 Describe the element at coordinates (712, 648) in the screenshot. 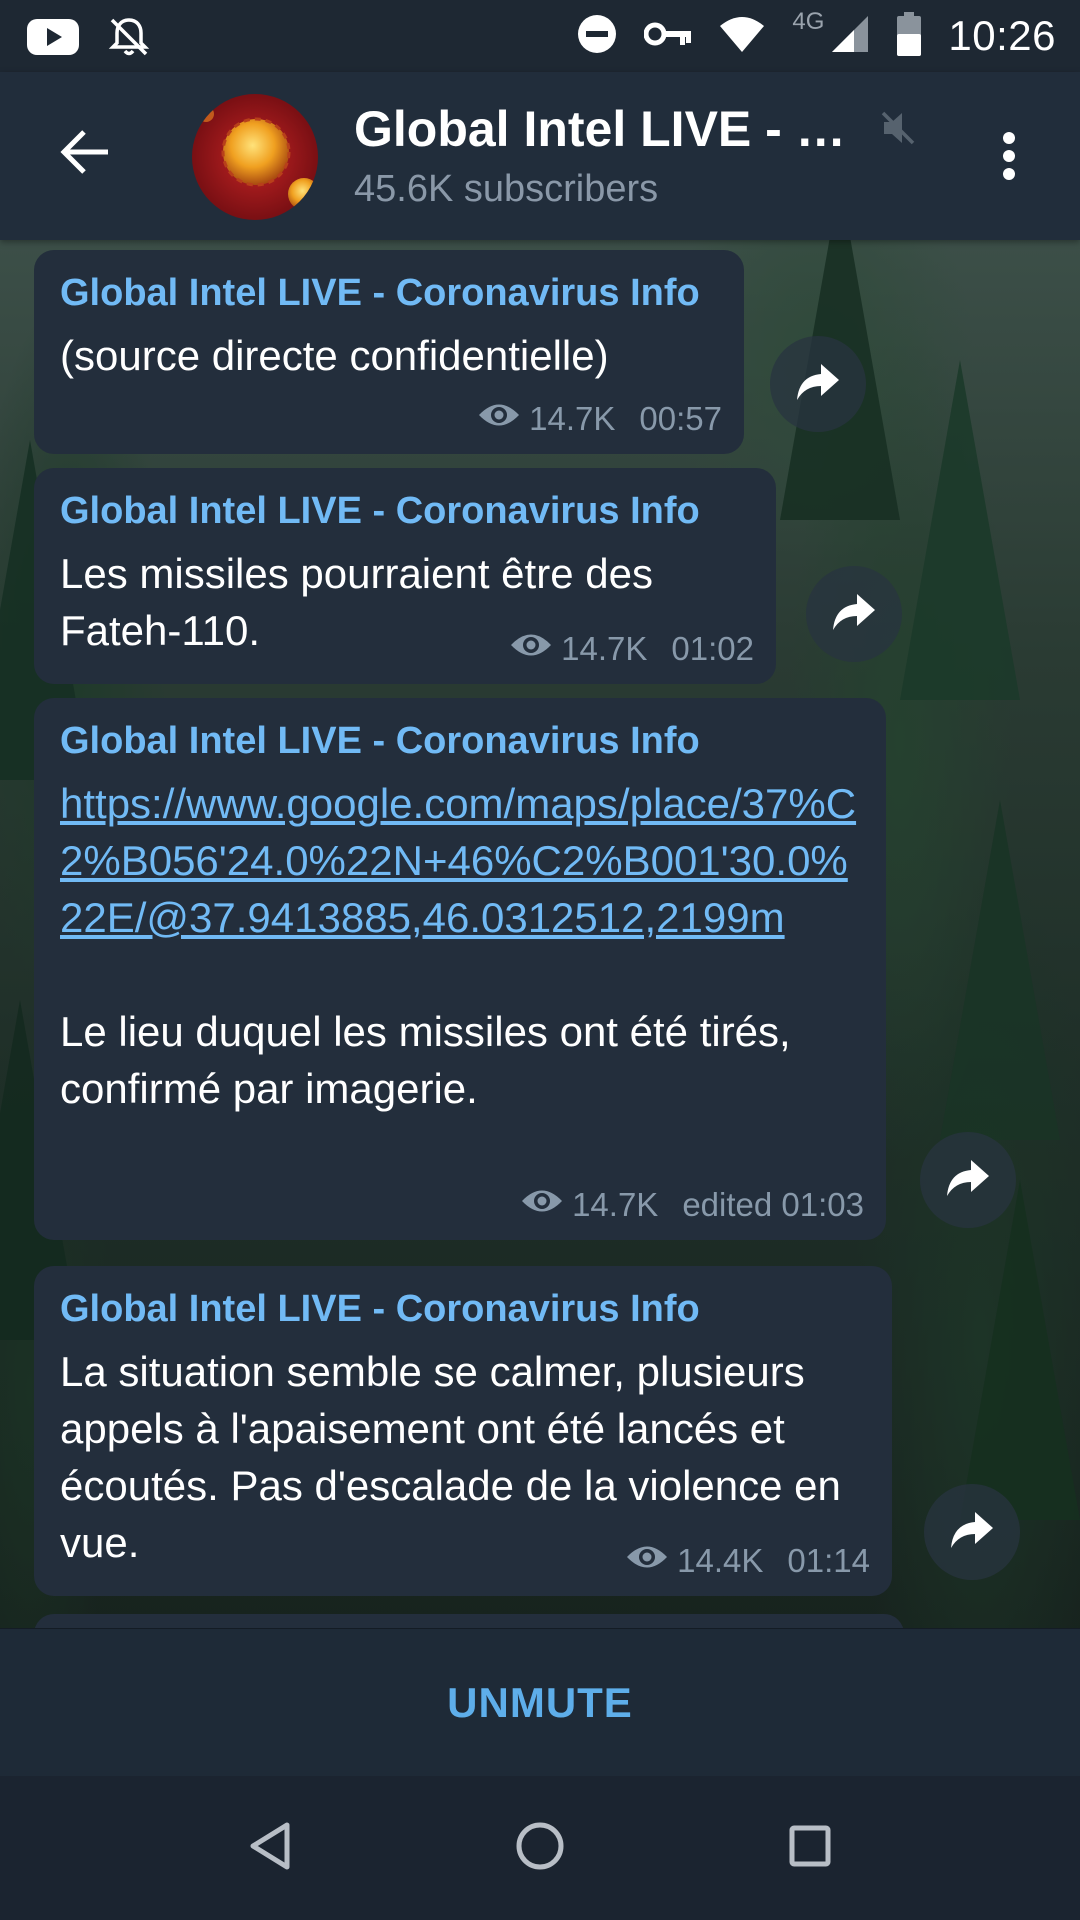

I see `message-time: 01:02` at that location.